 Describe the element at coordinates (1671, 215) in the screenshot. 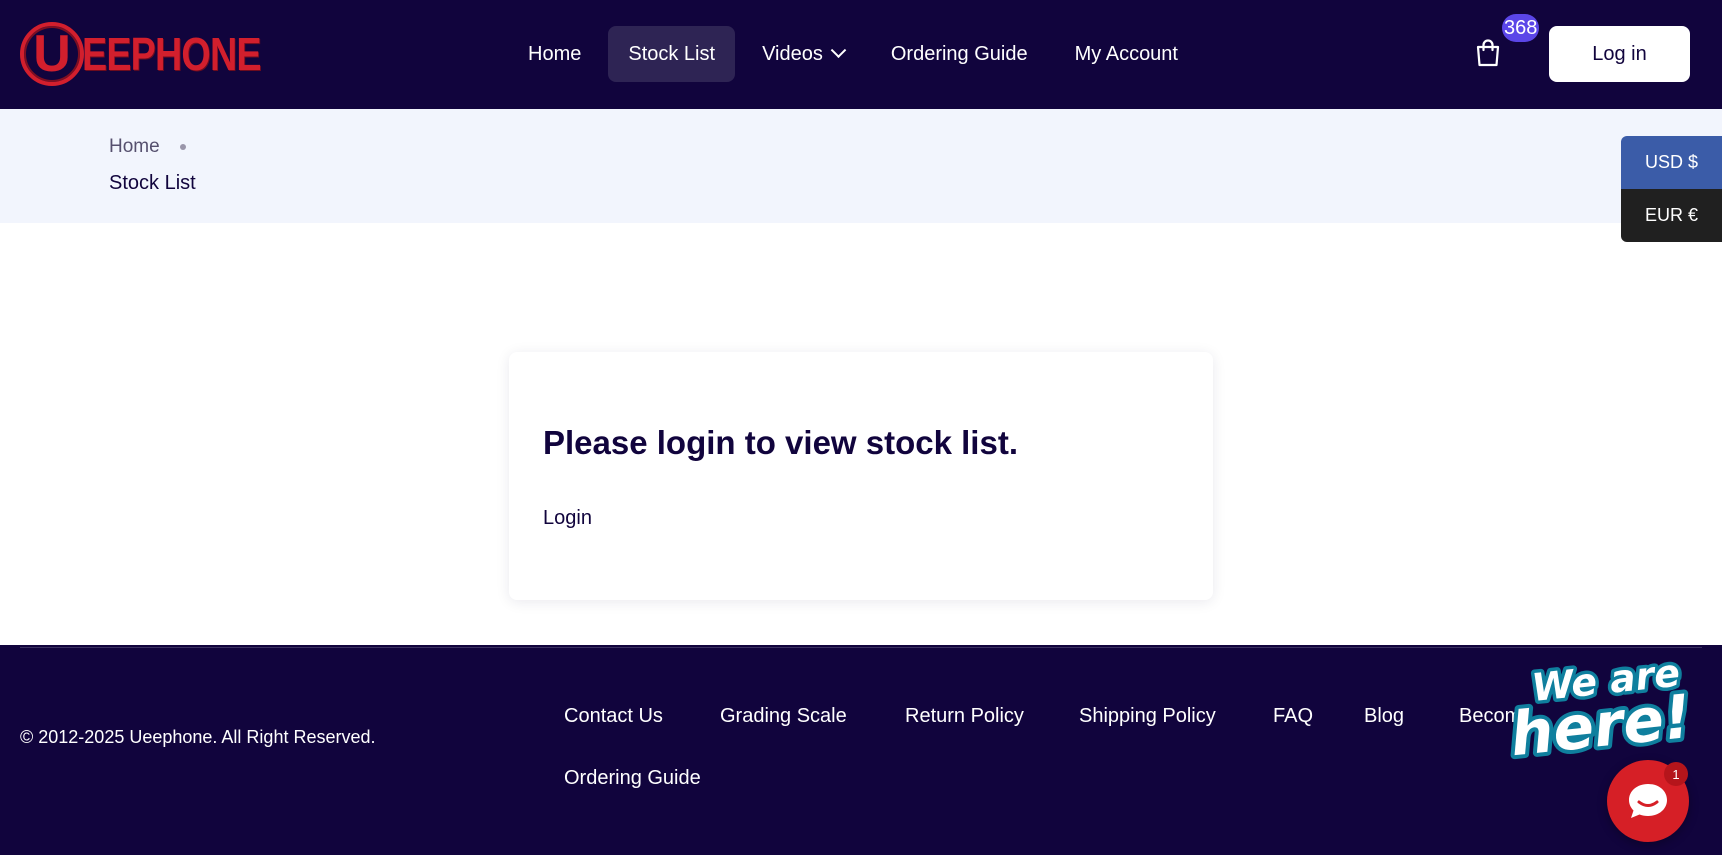

I see `currency-eur-button: EUR €` at that location.